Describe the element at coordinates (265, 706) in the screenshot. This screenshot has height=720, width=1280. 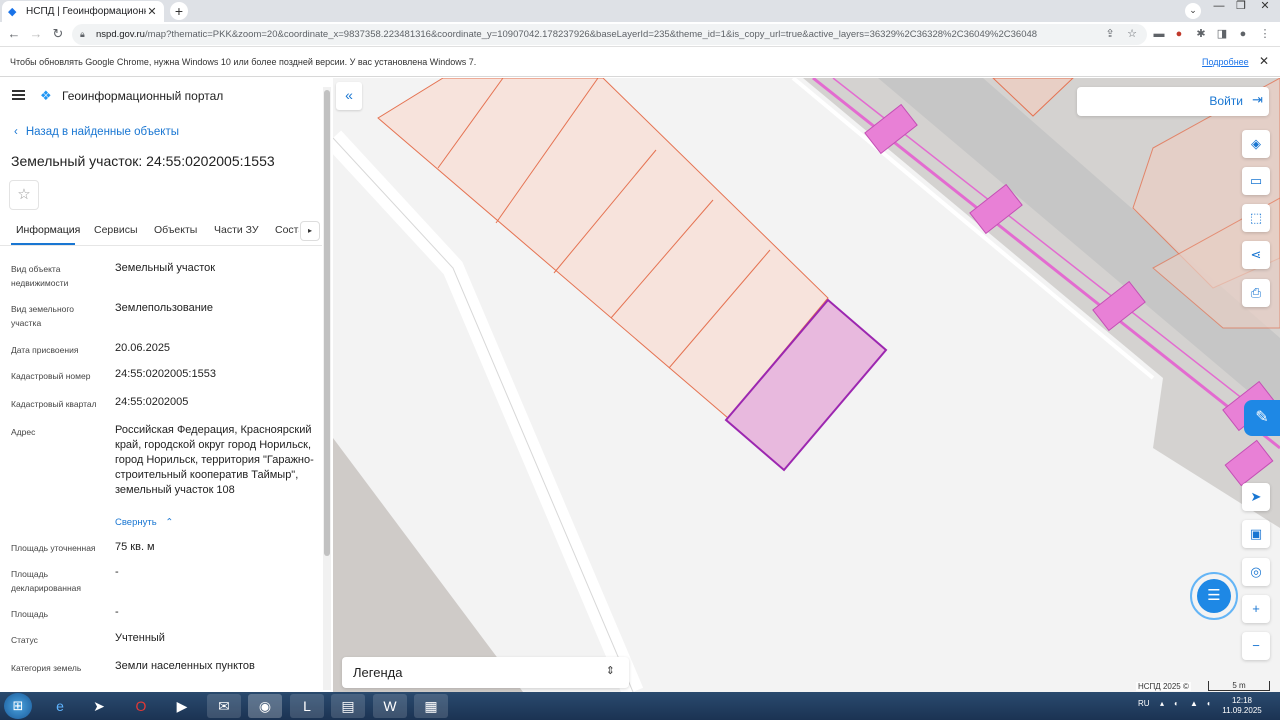
I see `chrome-icon: ◉` at that location.